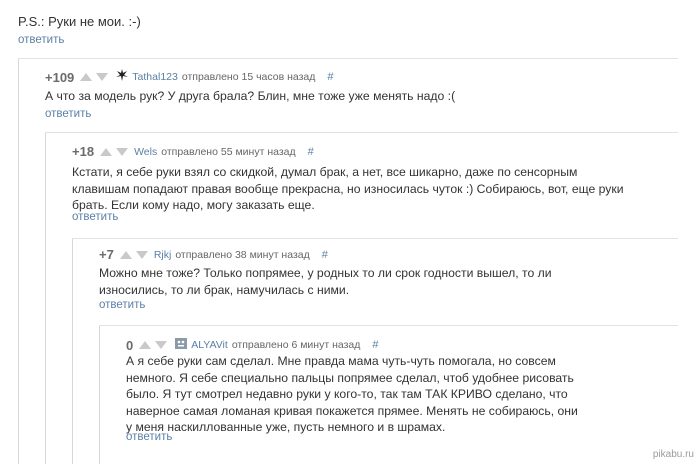 The width and height of the screenshot is (700, 464). What do you see at coordinates (209, 345) in the screenshot?
I see `comment-username: ALYAVit` at bounding box center [209, 345].